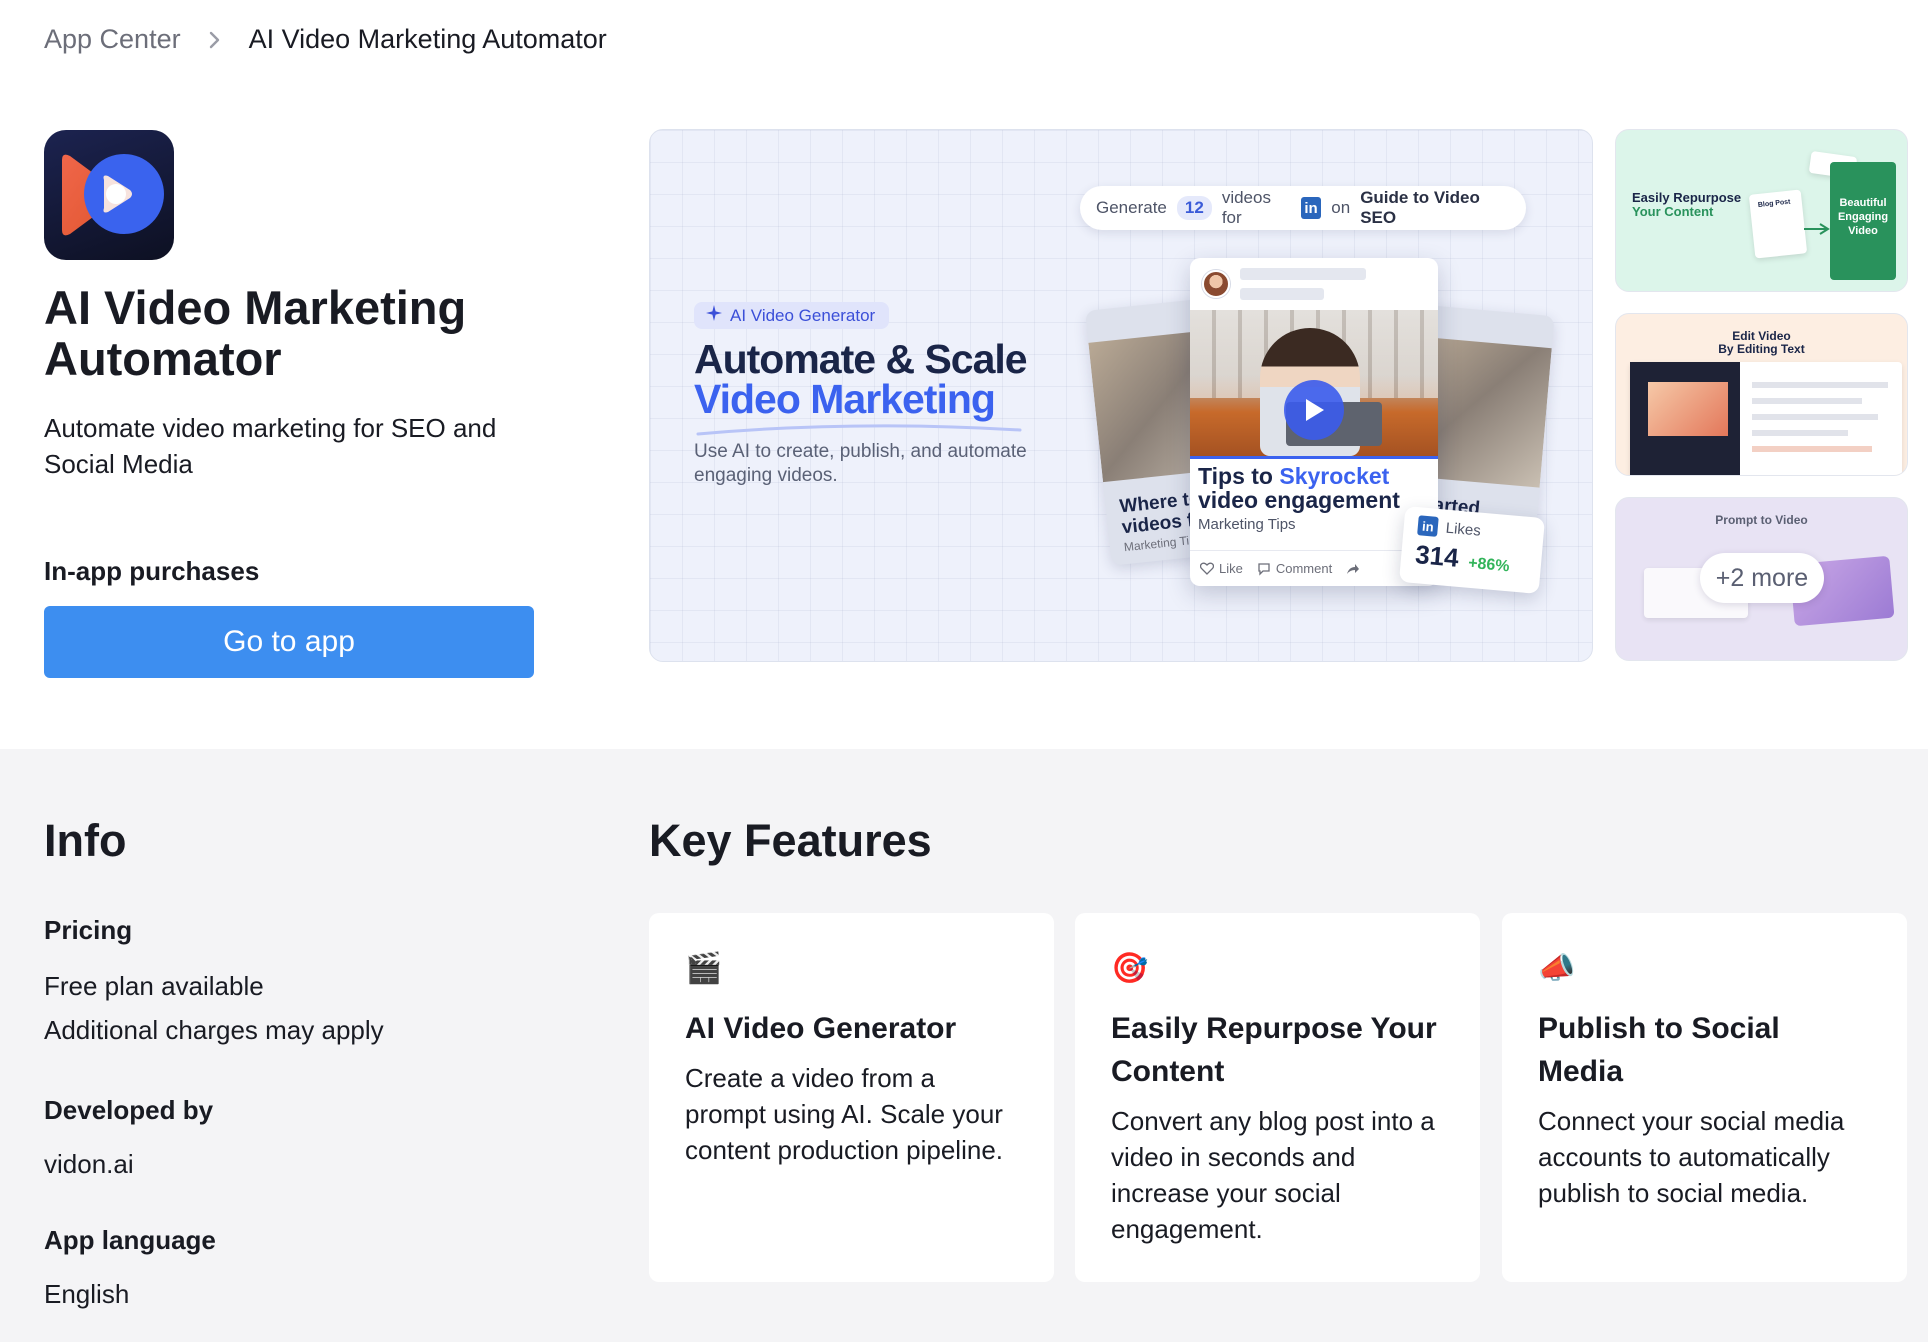 Image resolution: width=1928 pixels, height=1342 pixels. Describe the element at coordinates (1761, 349) in the screenshot. I see `thumb-heading-line2: By Editing Text` at that location.